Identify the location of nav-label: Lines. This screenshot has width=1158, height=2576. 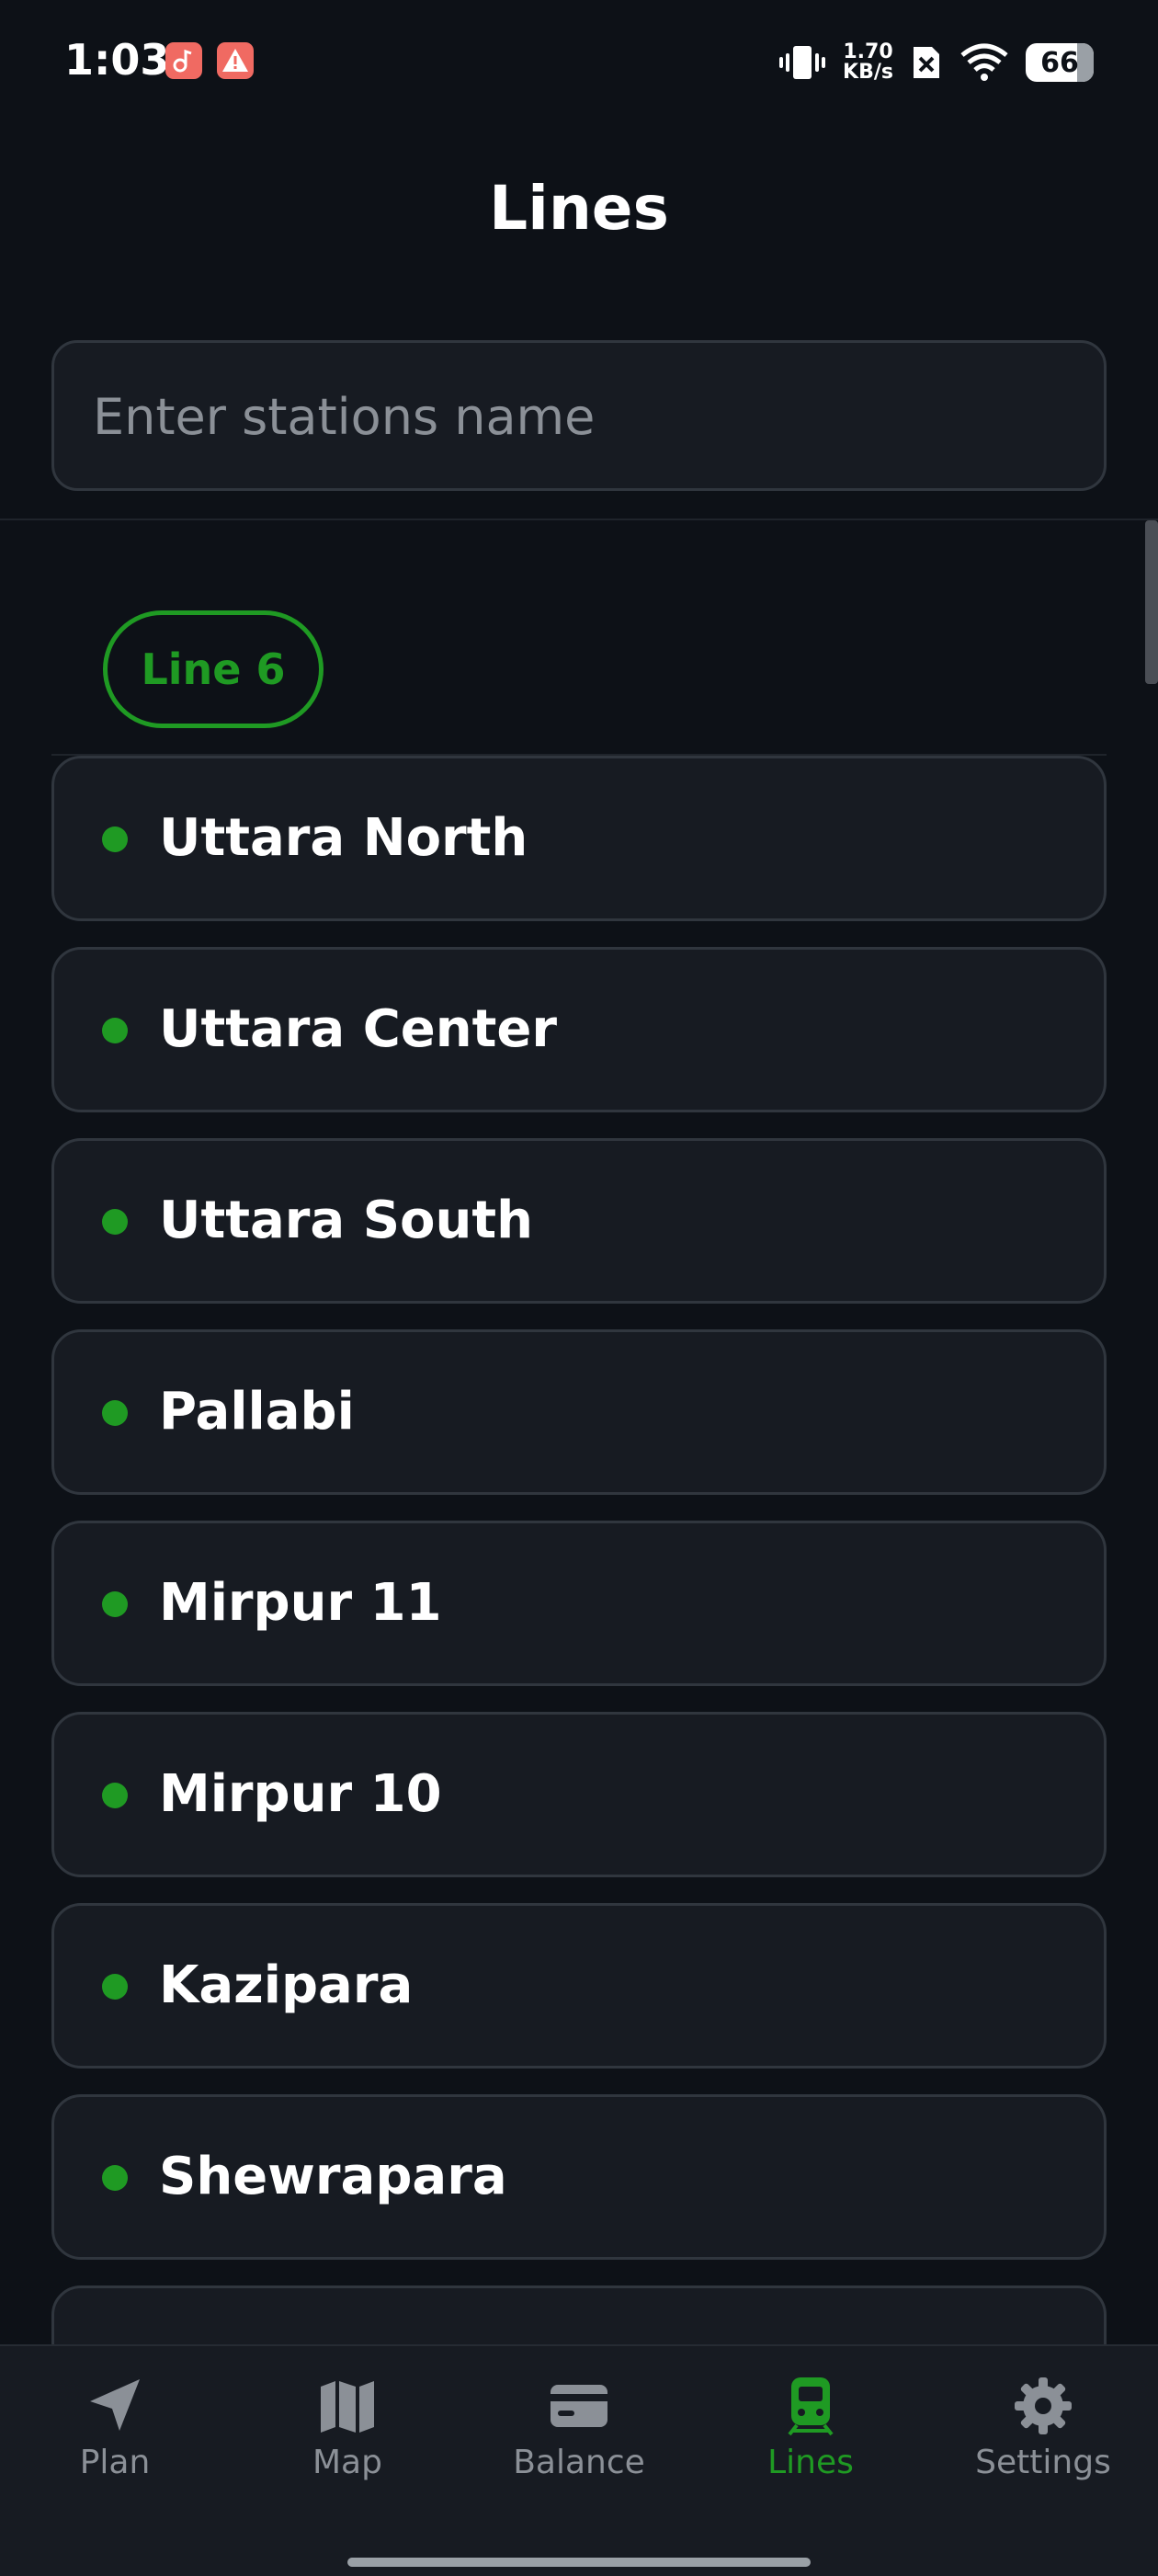
(810, 2462).